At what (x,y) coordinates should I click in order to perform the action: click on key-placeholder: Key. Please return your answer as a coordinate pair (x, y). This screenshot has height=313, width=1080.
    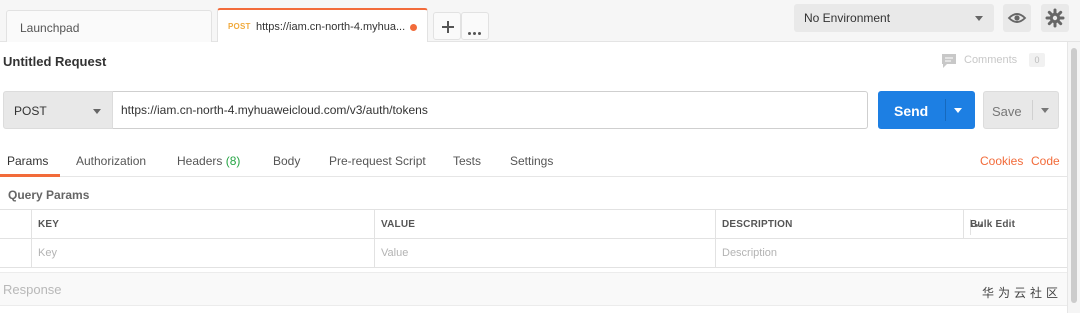
    Looking at the image, I should click on (47, 253).